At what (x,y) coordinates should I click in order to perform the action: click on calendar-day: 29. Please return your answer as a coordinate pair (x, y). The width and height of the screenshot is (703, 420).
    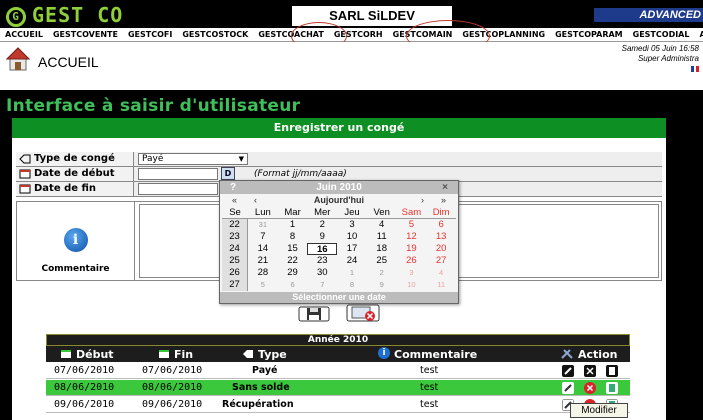
    Looking at the image, I should click on (293, 273).